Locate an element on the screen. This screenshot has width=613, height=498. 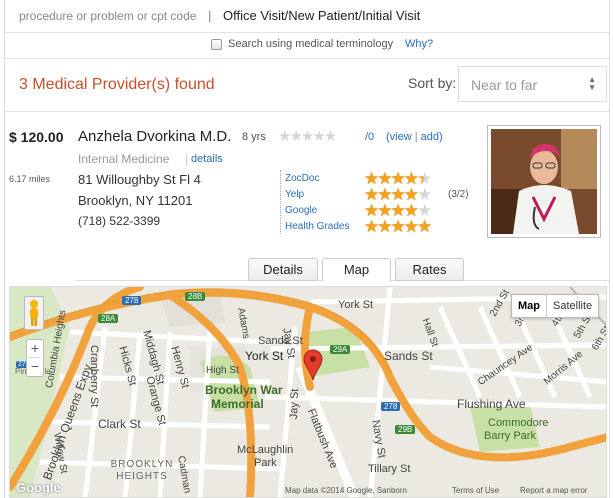
terminology-label: Search using medical terminology is located at coordinates (310, 44).